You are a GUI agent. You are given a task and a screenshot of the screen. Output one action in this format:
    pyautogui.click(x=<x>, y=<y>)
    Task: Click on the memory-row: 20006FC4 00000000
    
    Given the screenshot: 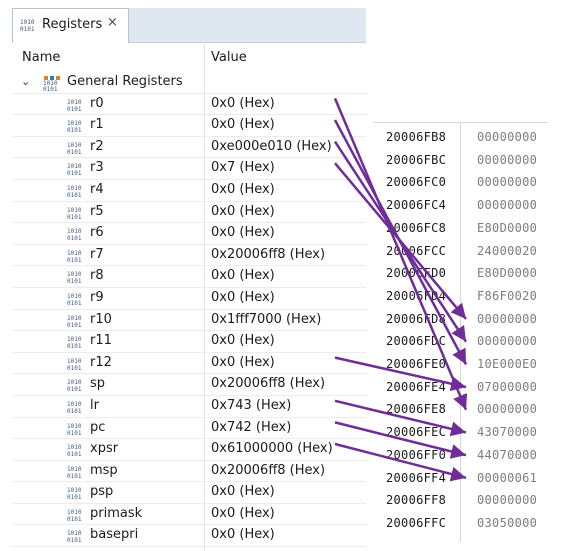 What is the action you would take?
    pyautogui.click(x=461, y=205)
    